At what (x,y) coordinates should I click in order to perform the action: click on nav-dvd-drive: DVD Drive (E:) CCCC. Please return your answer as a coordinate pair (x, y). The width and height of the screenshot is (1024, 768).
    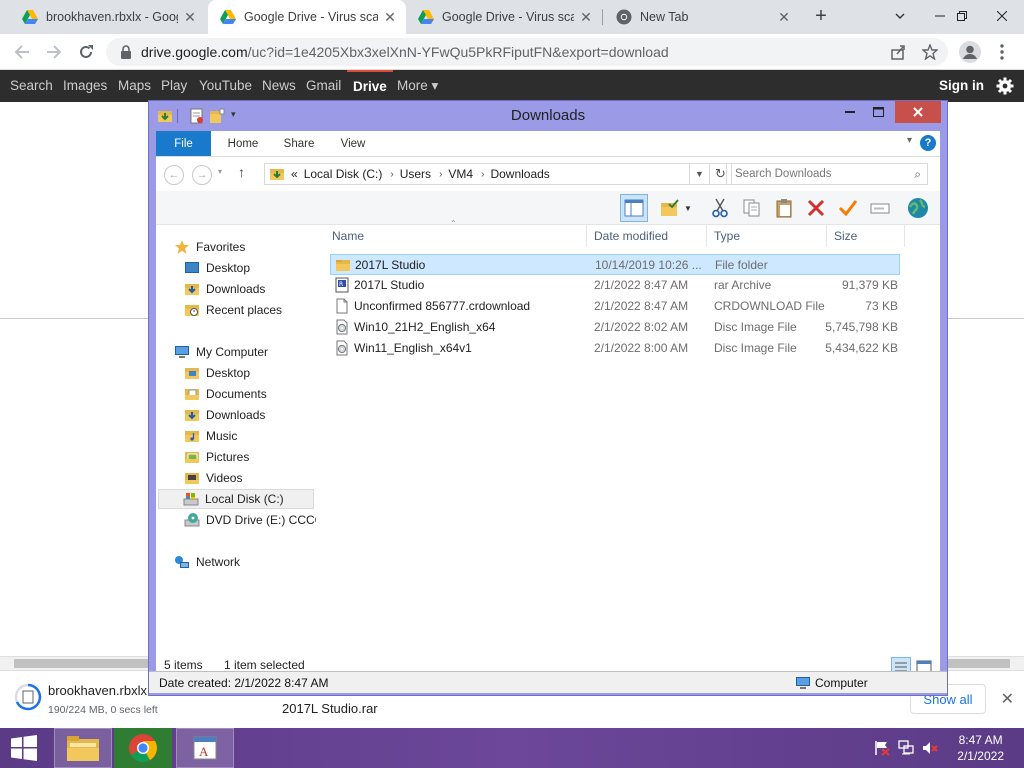
    Looking at the image, I should click on (250, 520).